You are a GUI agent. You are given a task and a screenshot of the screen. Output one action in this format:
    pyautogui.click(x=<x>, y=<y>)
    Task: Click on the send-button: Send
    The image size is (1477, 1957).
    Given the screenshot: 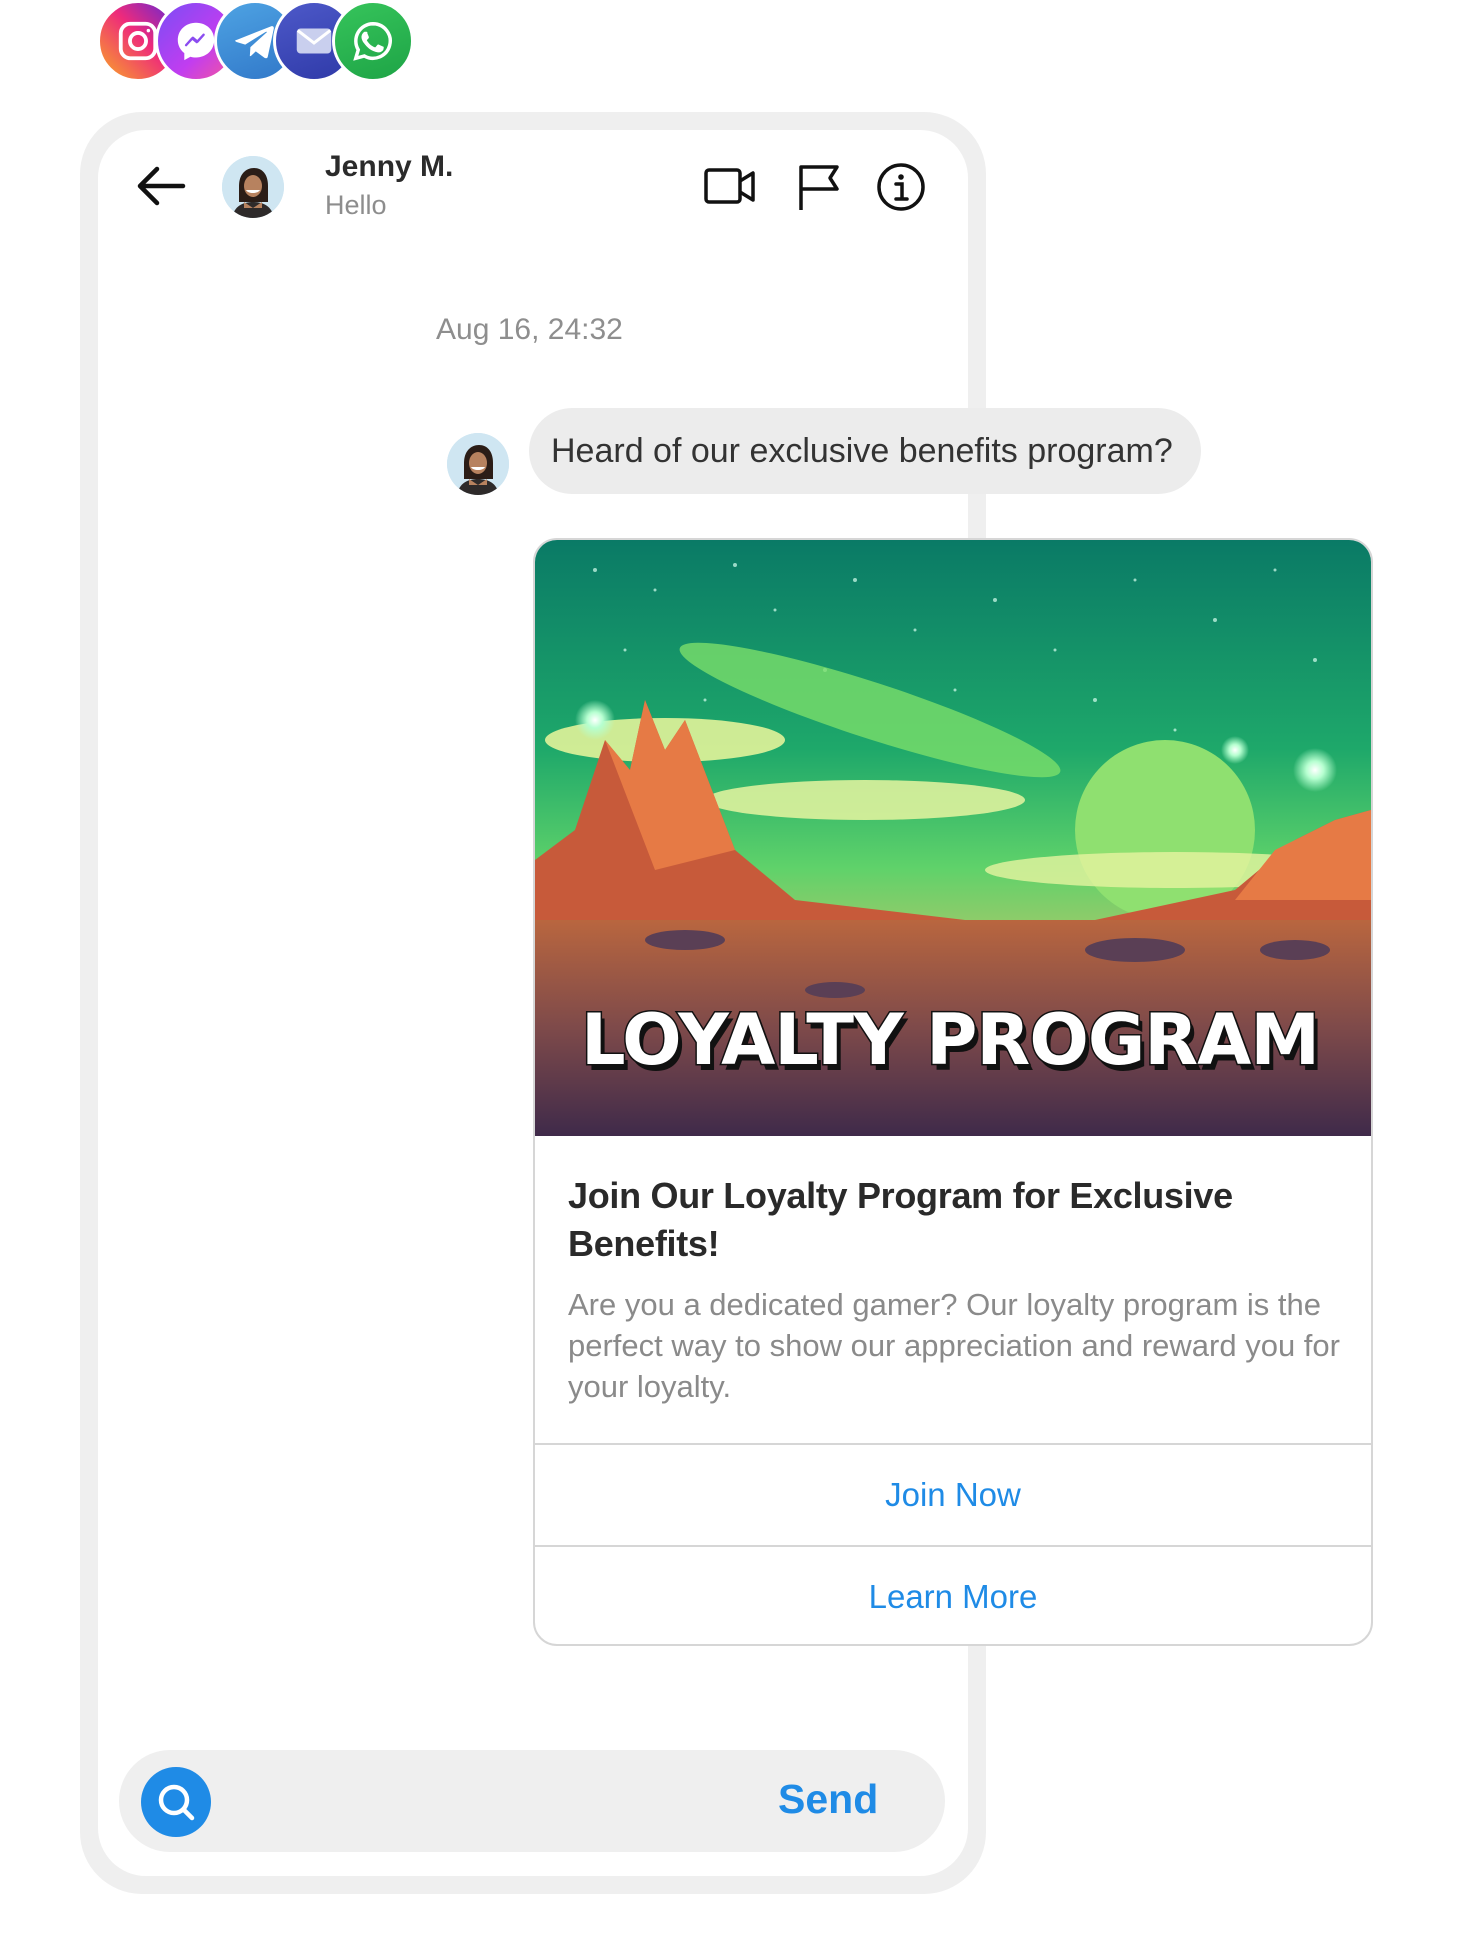 What is the action you would take?
    pyautogui.click(x=828, y=1799)
    